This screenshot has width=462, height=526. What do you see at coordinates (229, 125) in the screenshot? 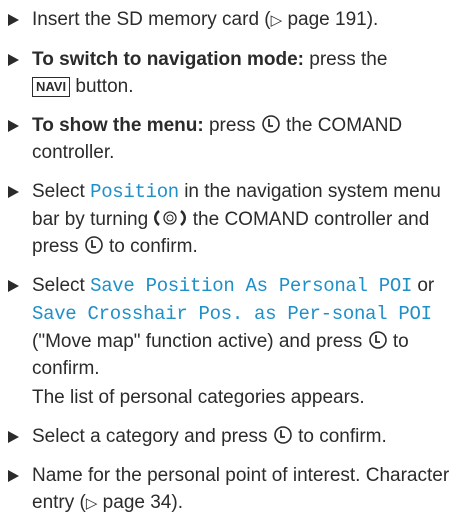
I see `step-text: press` at bounding box center [229, 125].